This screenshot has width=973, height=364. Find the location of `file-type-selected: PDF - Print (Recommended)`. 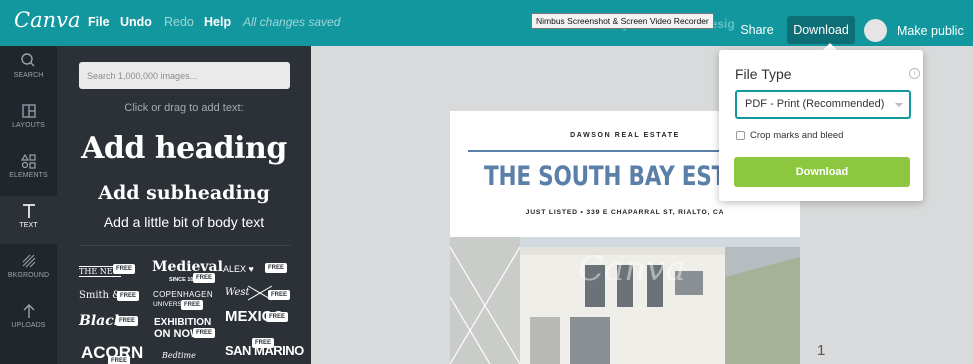

file-type-selected: PDF - Print (Recommended) is located at coordinates (815, 104).